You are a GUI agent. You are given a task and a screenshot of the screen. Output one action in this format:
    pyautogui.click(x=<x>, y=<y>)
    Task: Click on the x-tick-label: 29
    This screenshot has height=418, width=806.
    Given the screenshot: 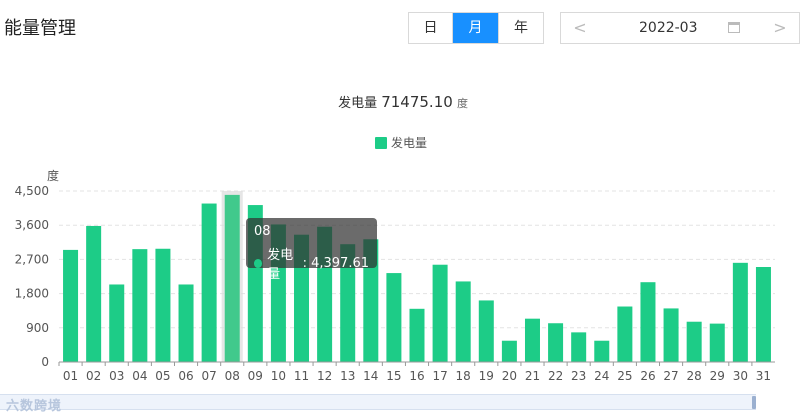 What is the action you would take?
    pyautogui.click(x=717, y=376)
    